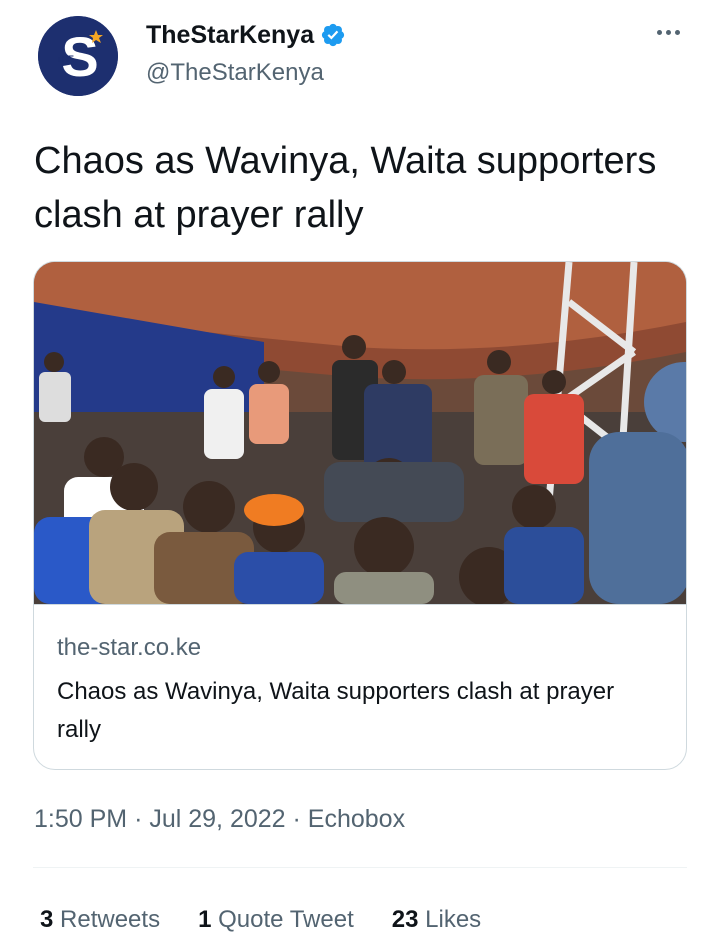 The image size is (720, 937). Describe the element at coordinates (246, 54) in the screenshot. I see `author-info: TheStarKenya @TheStarKenya` at that location.